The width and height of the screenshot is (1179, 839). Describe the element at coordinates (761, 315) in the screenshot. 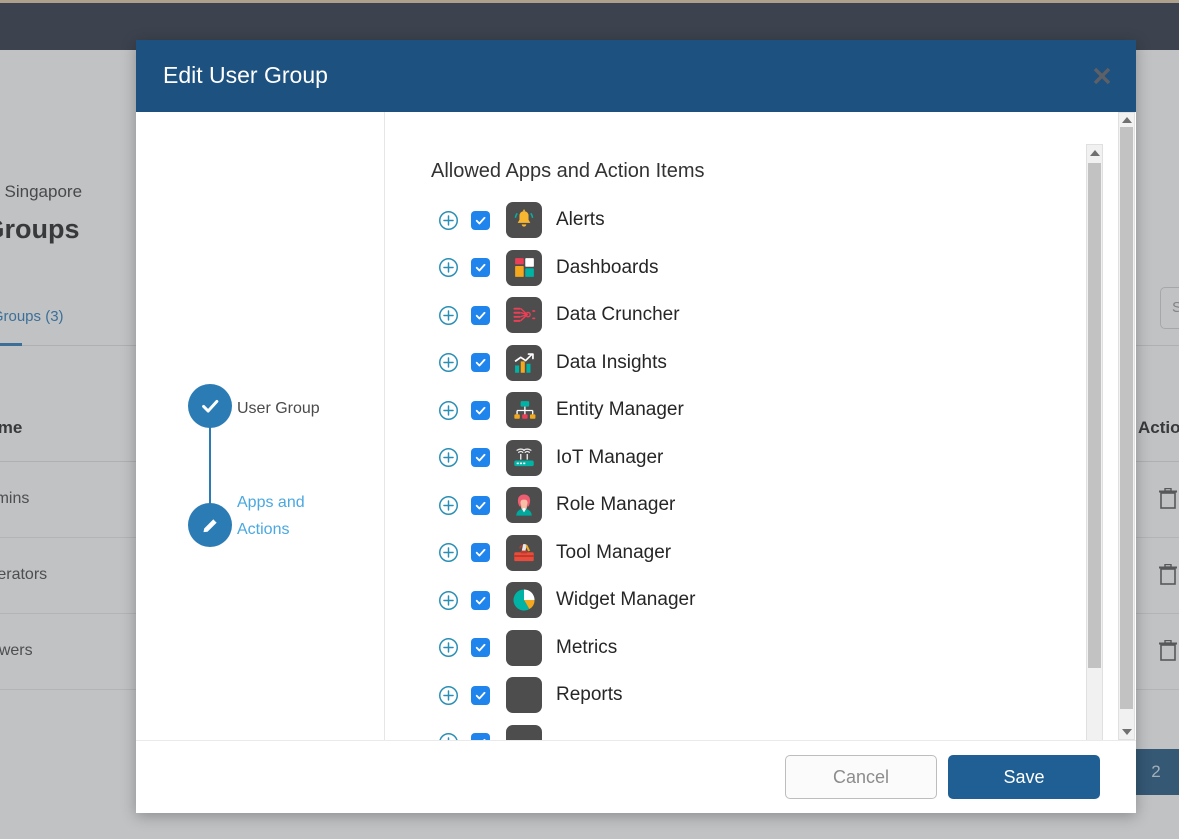

I see `app-row: Data Cruncher` at that location.